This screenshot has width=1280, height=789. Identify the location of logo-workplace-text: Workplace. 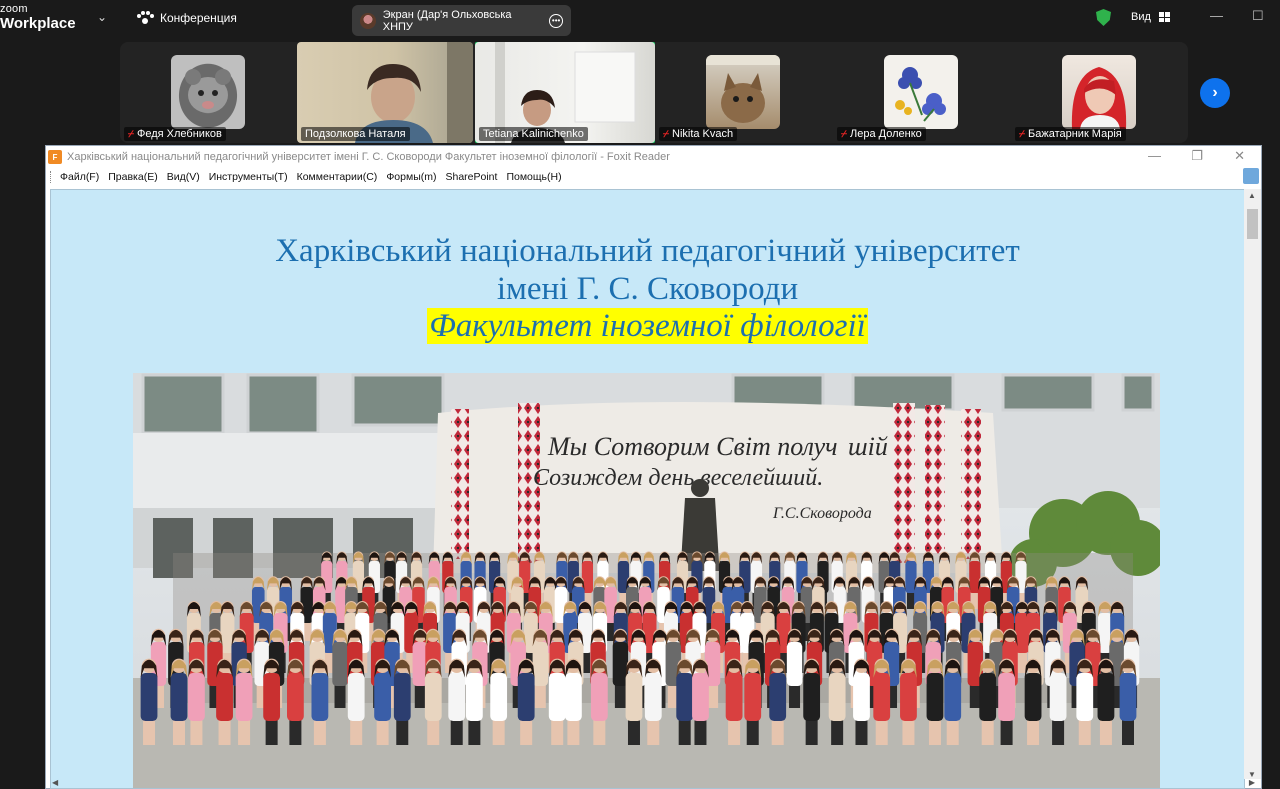
(38, 23).